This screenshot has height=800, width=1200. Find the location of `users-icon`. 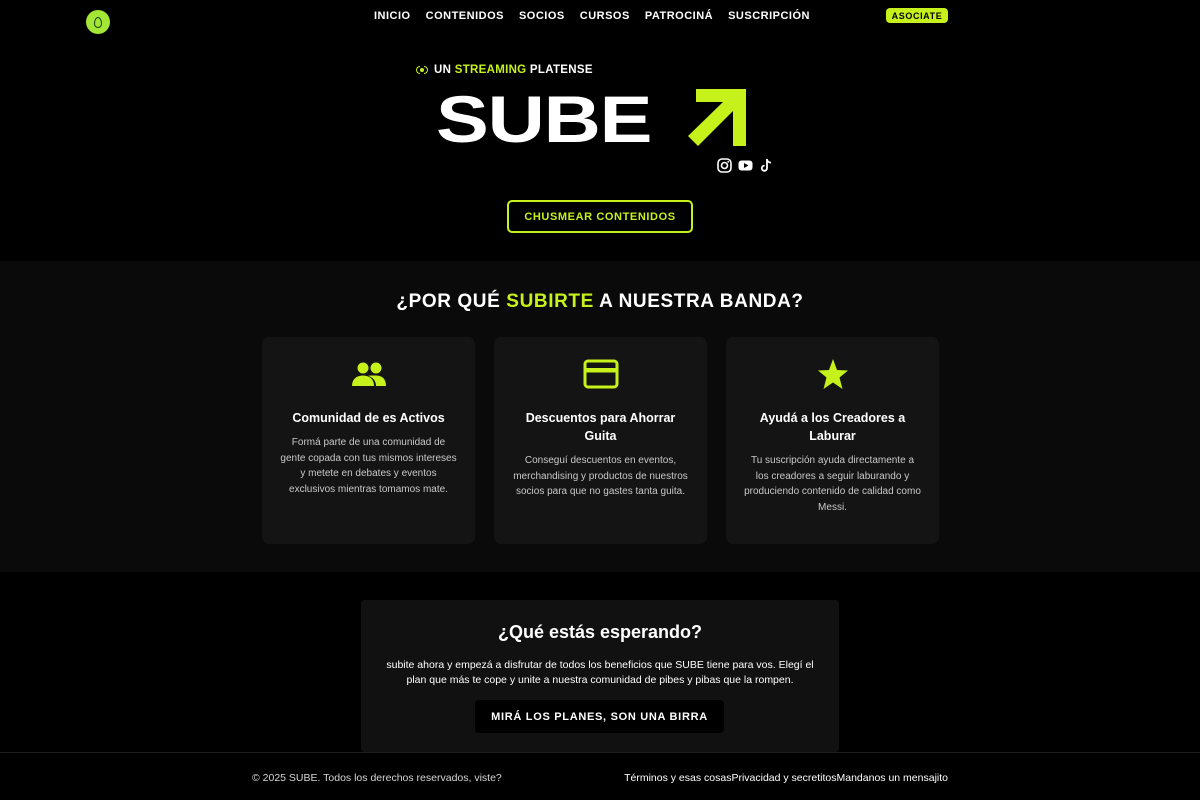

users-icon is located at coordinates (368, 374).